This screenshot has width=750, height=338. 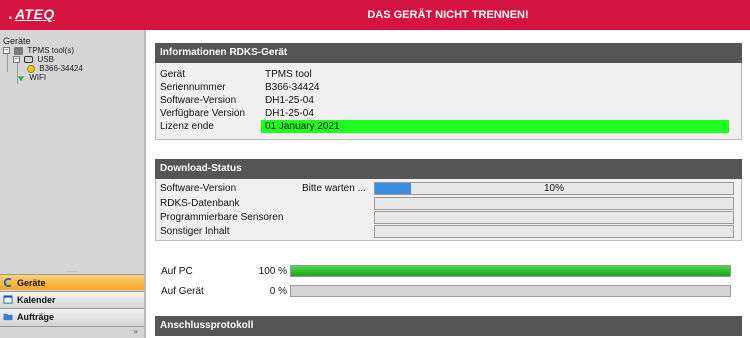 I want to click on ateq-logo: . ATEQ, so click(x=31, y=14).